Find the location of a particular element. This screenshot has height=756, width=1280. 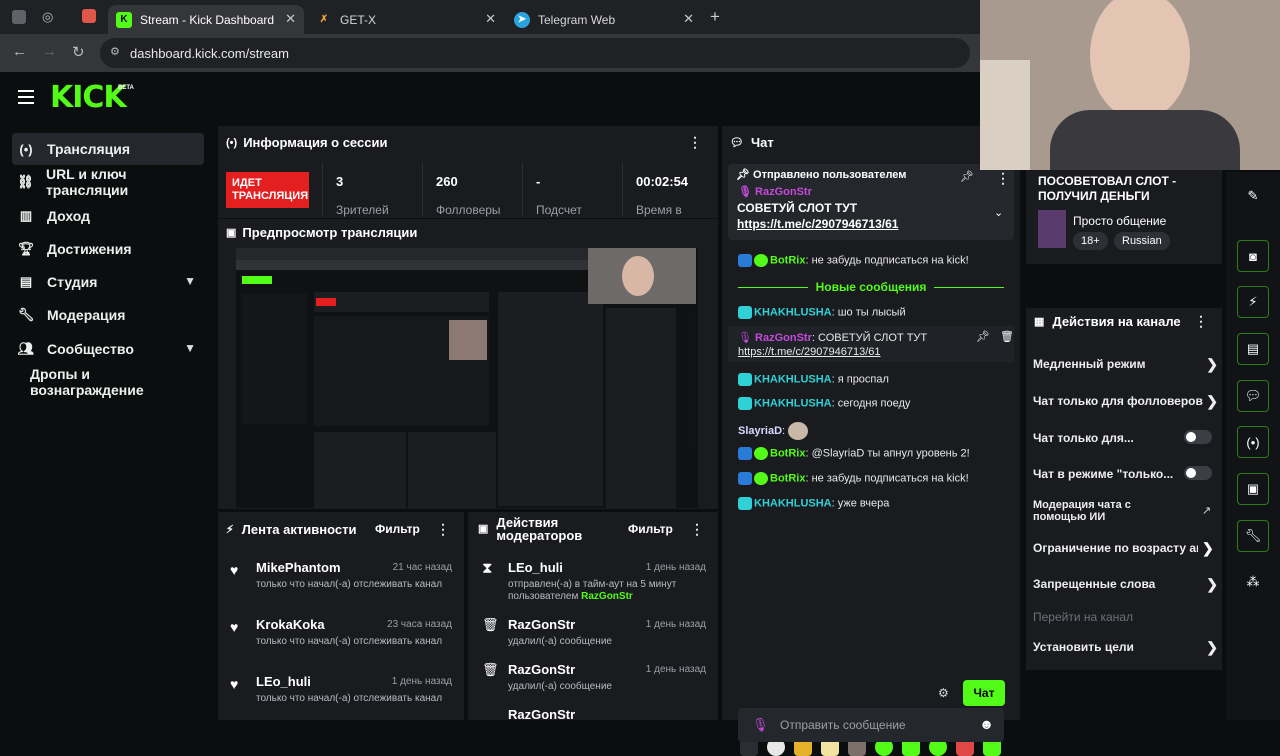

reload-icon: ↻ is located at coordinates (78, 52).